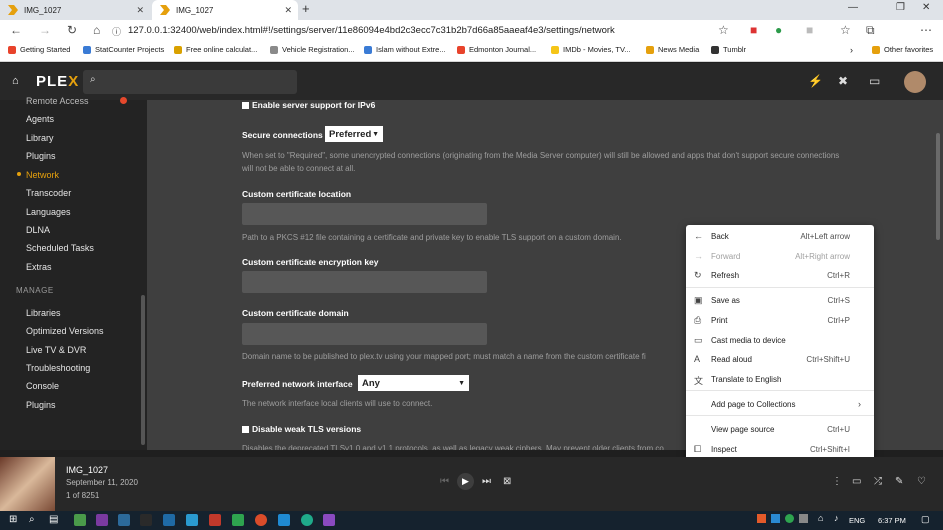 This screenshot has width=943, height=530. What do you see at coordinates (261, 520) in the screenshot?
I see `chrome-icon` at bounding box center [261, 520].